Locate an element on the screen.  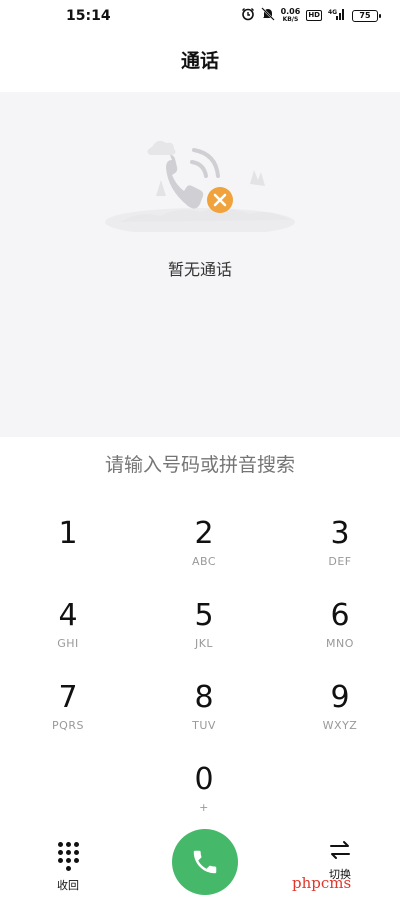
net-speed-unit: KB/S is located at coordinates (290, 19).